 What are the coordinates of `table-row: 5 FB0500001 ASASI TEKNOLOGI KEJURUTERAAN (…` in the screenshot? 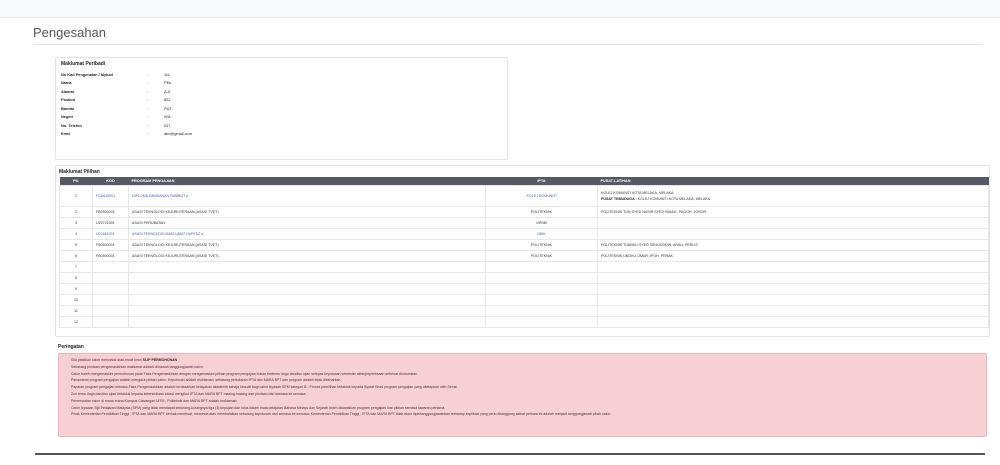 It's located at (524, 244).